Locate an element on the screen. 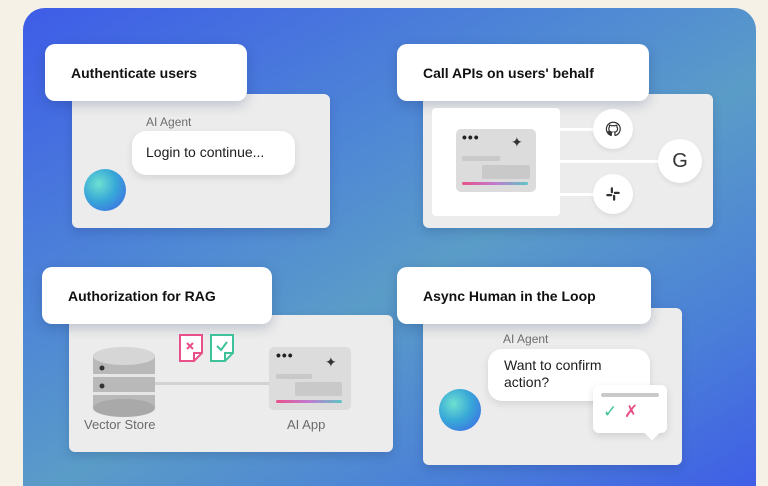  google-icon: G is located at coordinates (680, 161).